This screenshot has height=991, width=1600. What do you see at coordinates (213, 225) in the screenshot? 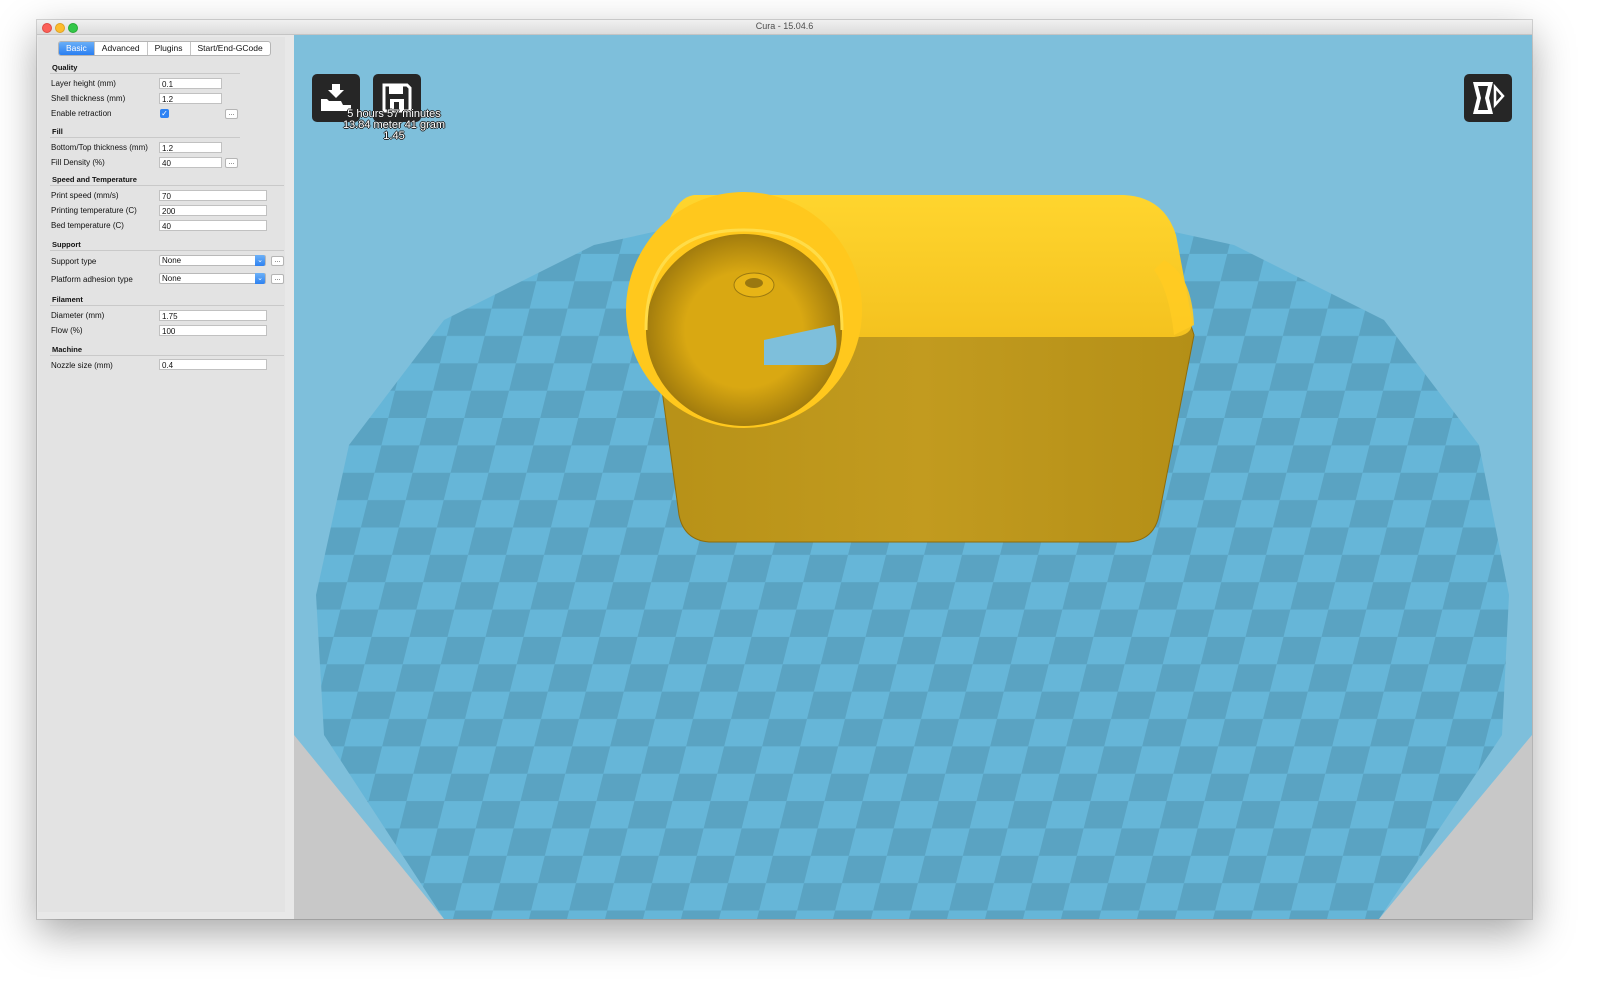
I see `bed-temperature-input: 40` at bounding box center [213, 225].